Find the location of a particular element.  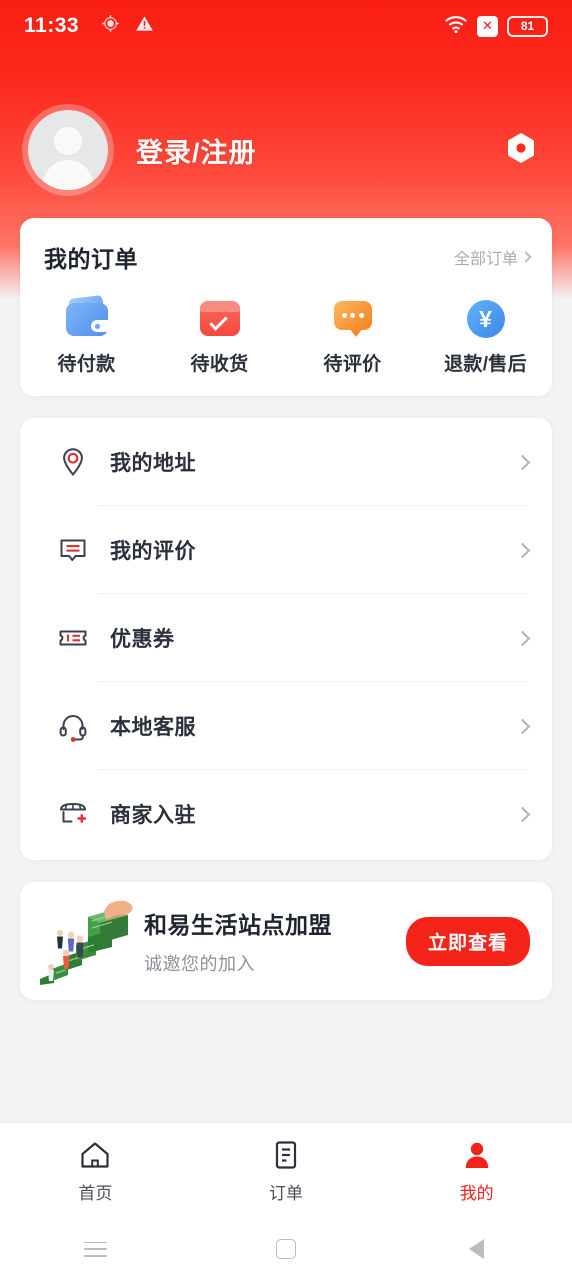

settings-button is located at coordinates (521, 150).